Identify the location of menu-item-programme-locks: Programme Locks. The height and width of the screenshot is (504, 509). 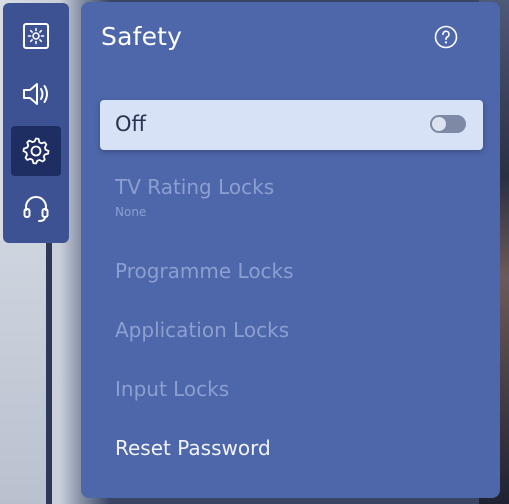
(204, 271).